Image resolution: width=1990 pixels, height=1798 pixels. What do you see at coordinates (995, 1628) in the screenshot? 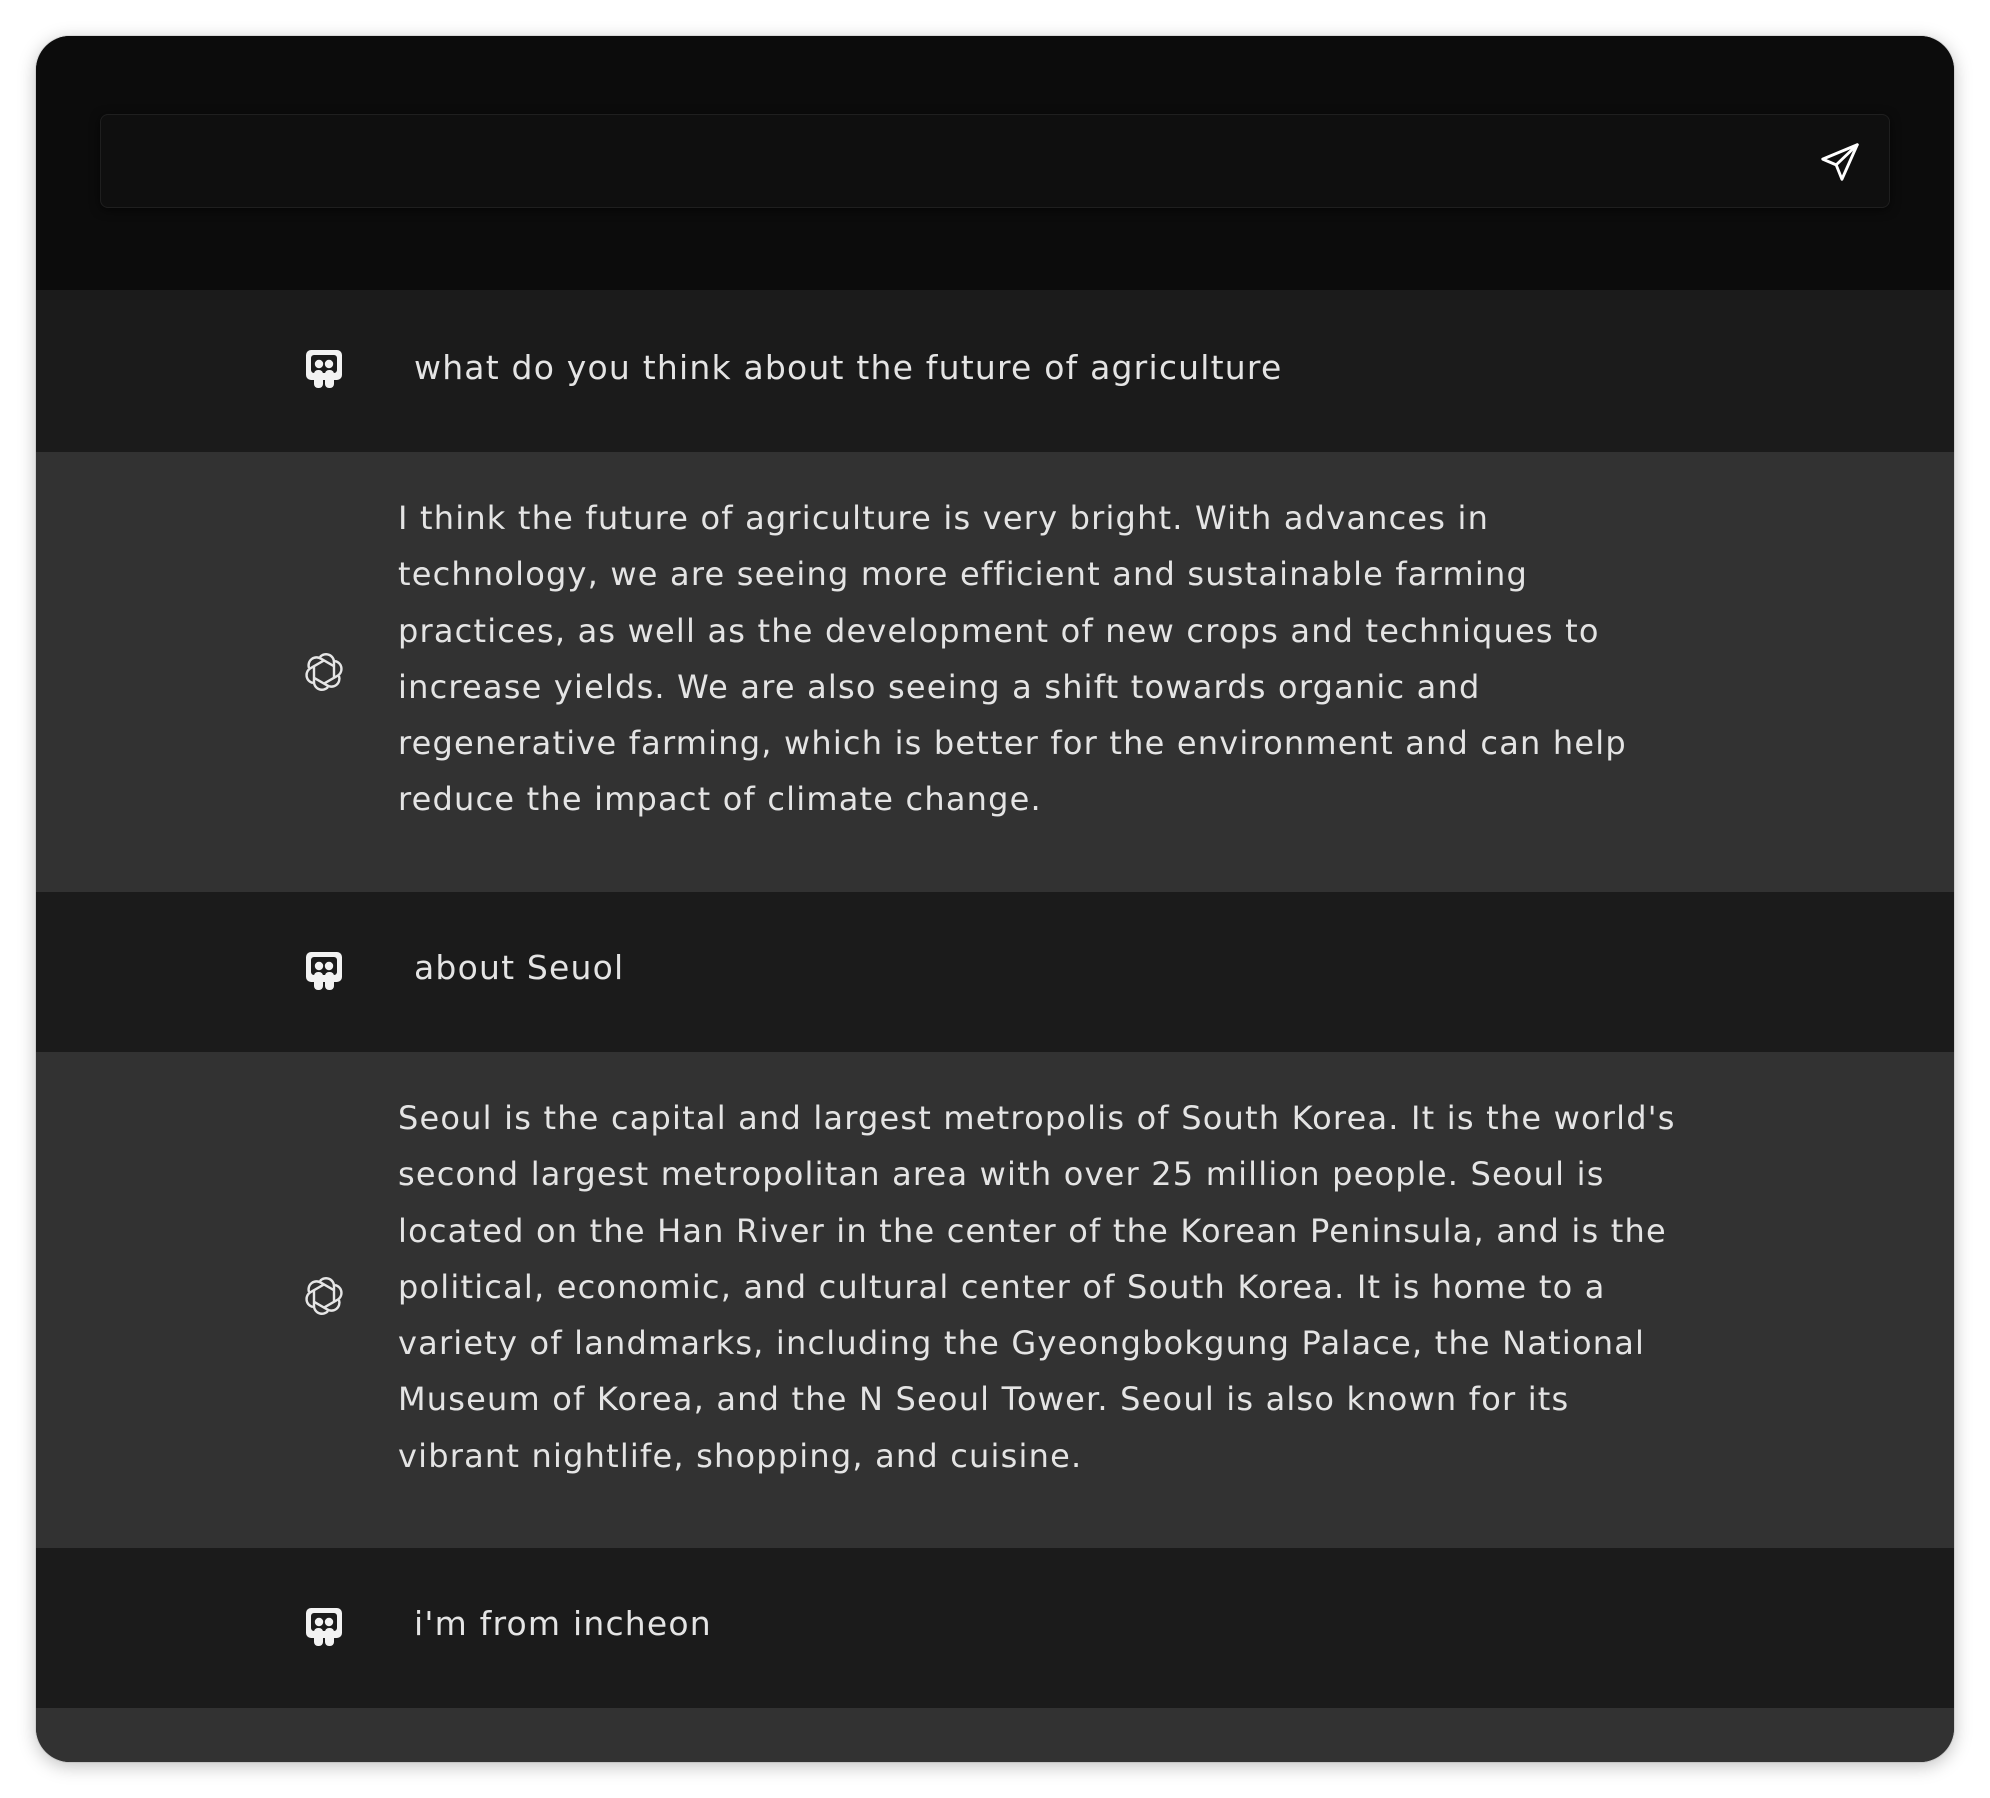
I see `chat-message-user: i'm from incheon` at bounding box center [995, 1628].